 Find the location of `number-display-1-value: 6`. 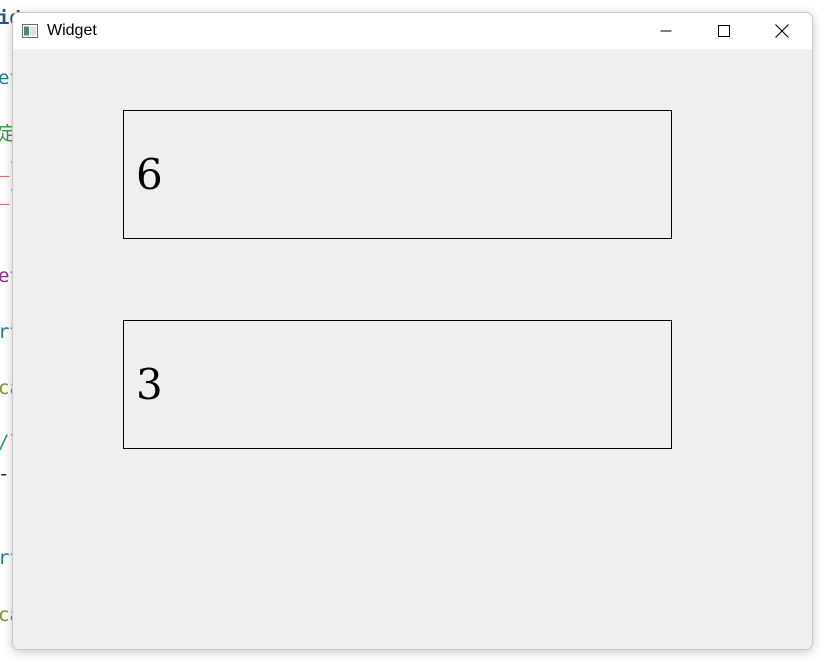

number-display-1-value: 6 is located at coordinates (149, 174).